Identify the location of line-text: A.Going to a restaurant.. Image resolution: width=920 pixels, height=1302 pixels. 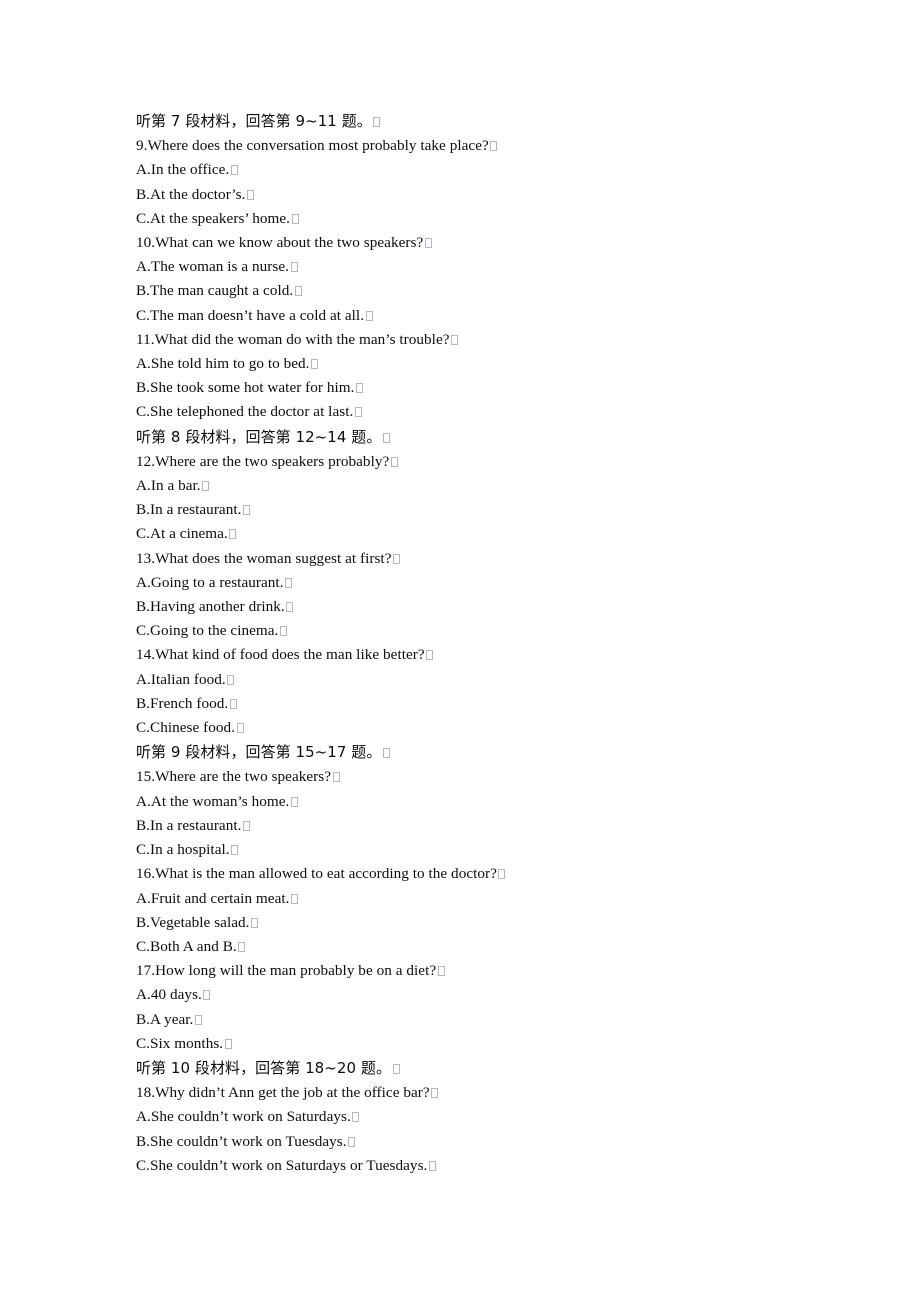
(210, 582).